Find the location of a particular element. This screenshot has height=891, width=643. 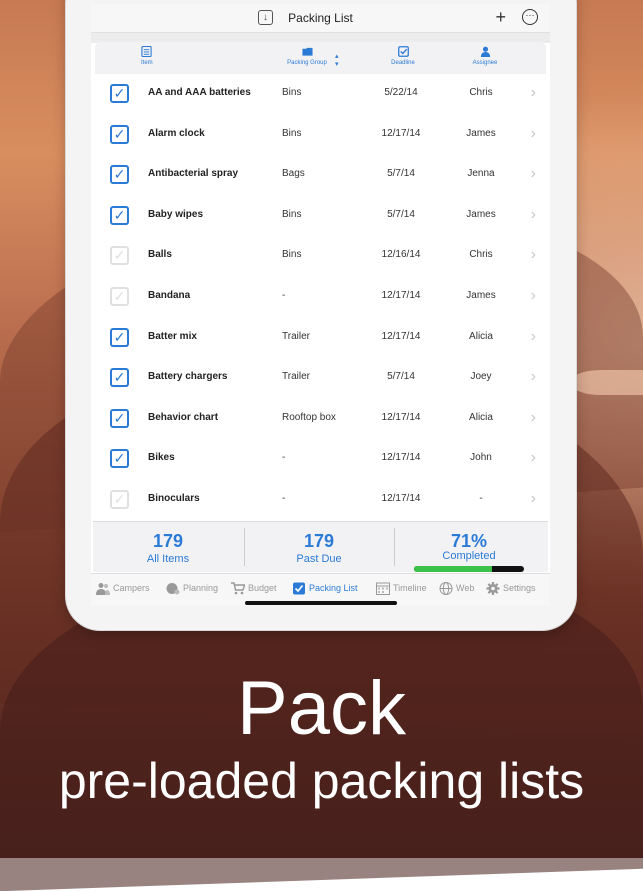

completed-percent: 71% is located at coordinates (469, 541).